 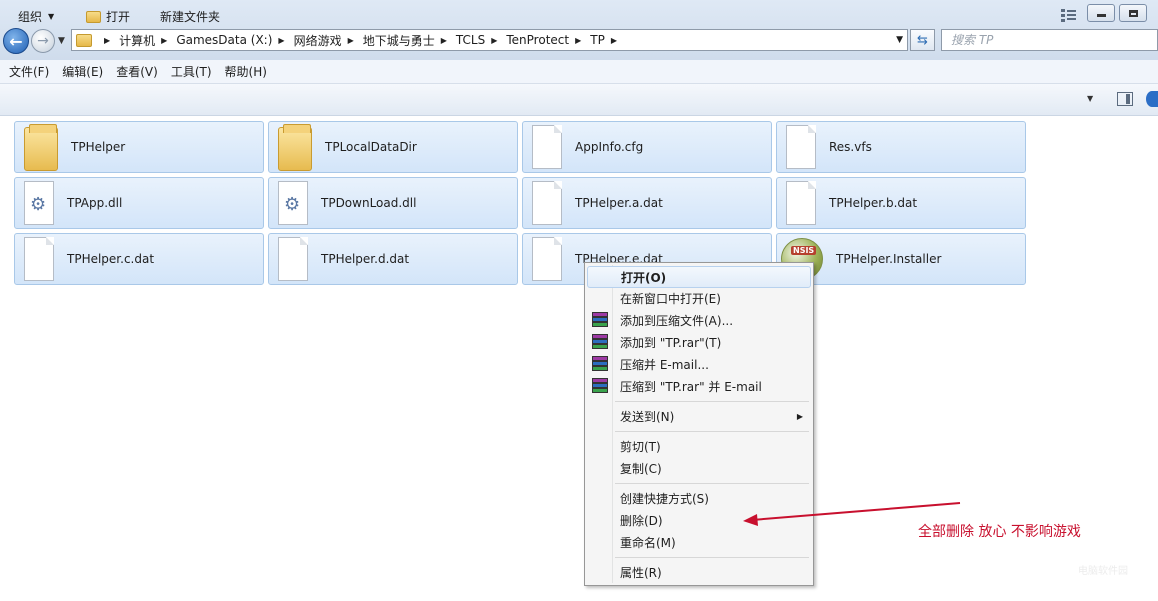 What do you see at coordinates (999, 532) in the screenshot?
I see `annotation-note: 全部删除 放心 不影响游戏` at bounding box center [999, 532].